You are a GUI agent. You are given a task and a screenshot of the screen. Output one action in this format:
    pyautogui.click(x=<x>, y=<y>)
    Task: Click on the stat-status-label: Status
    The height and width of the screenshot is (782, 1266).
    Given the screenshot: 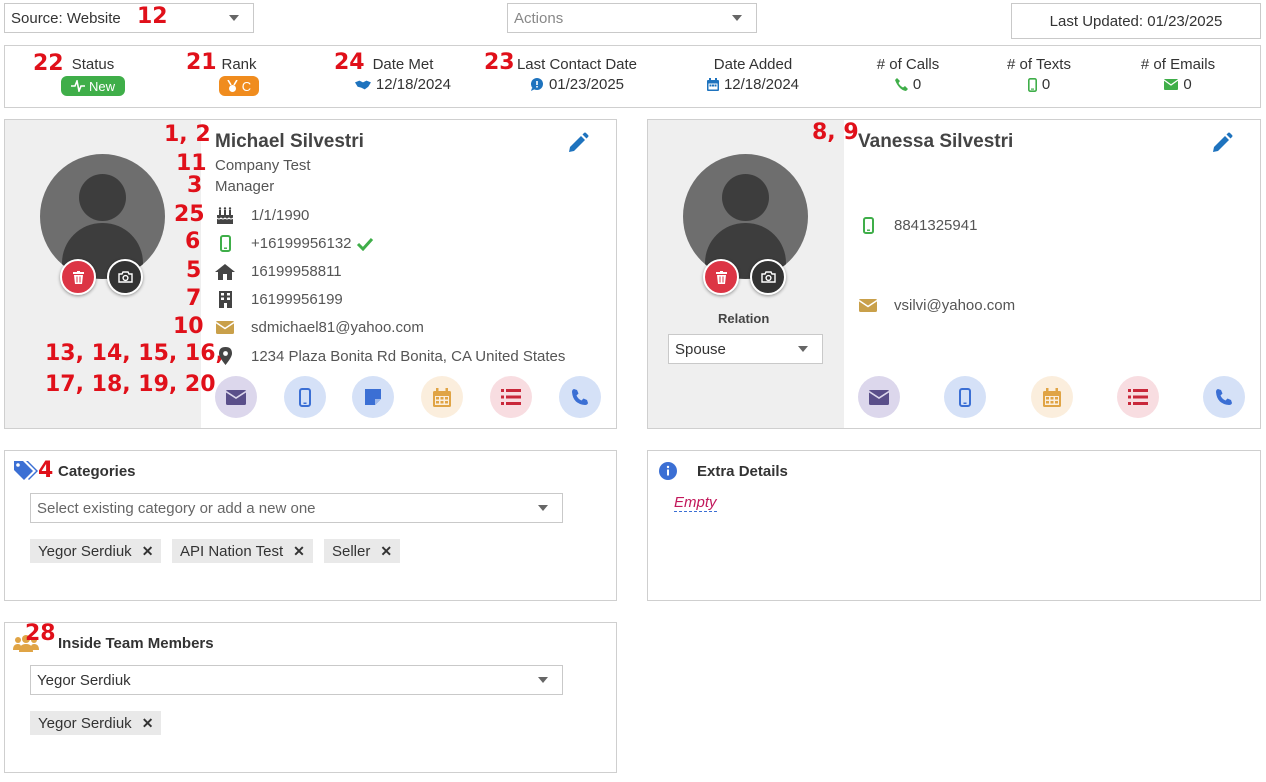 What is the action you would take?
    pyautogui.click(x=93, y=64)
    